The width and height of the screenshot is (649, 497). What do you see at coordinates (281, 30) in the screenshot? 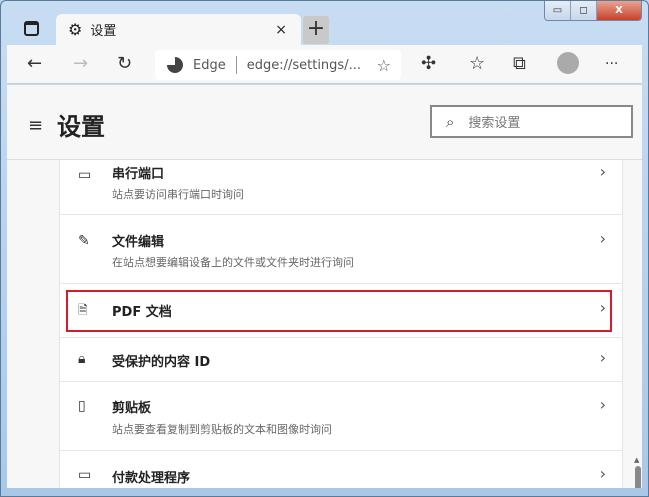
I see `close-tab-button: ×` at bounding box center [281, 30].